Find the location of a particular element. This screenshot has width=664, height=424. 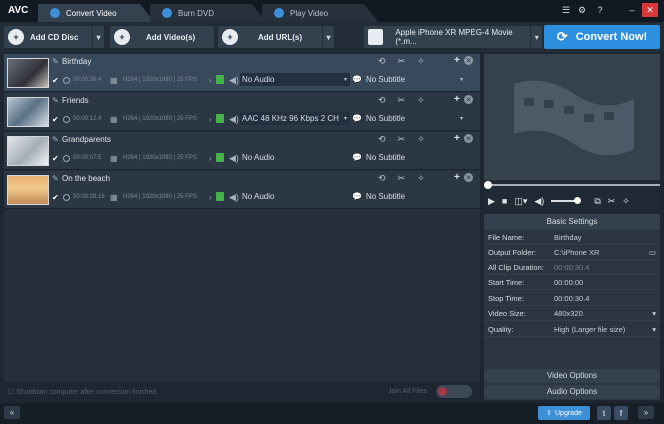

setting-output-folder: Output Folder: C:\iPhone XR ▭ is located at coordinates (572, 252).